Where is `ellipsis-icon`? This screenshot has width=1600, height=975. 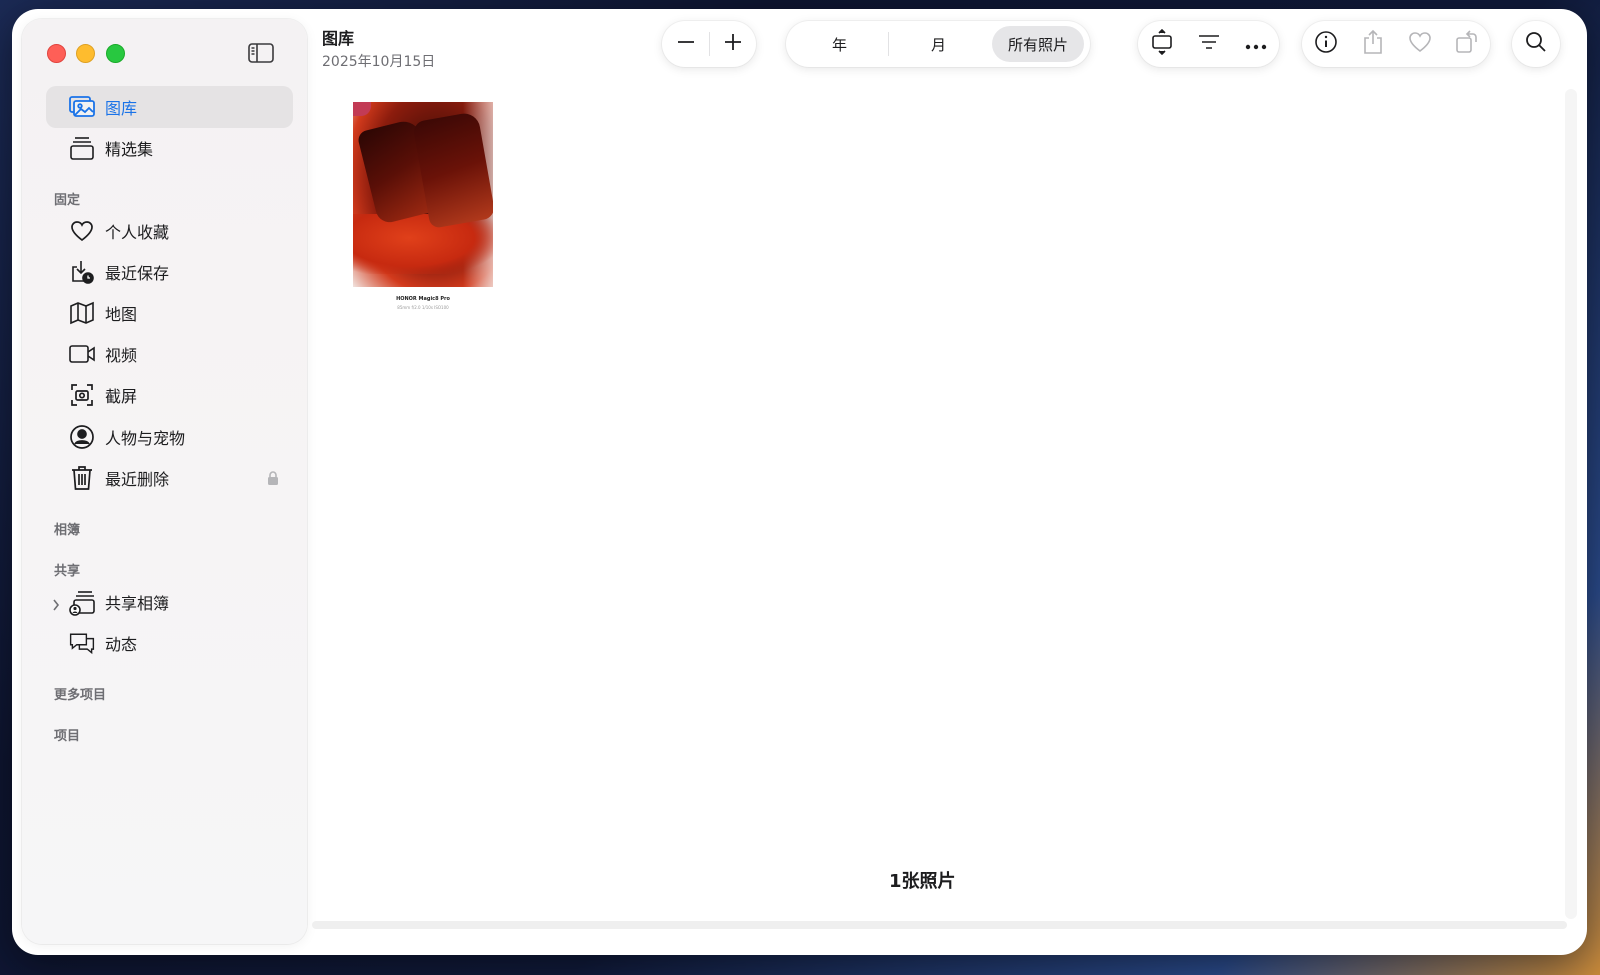 ellipsis-icon is located at coordinates (1256, 44).